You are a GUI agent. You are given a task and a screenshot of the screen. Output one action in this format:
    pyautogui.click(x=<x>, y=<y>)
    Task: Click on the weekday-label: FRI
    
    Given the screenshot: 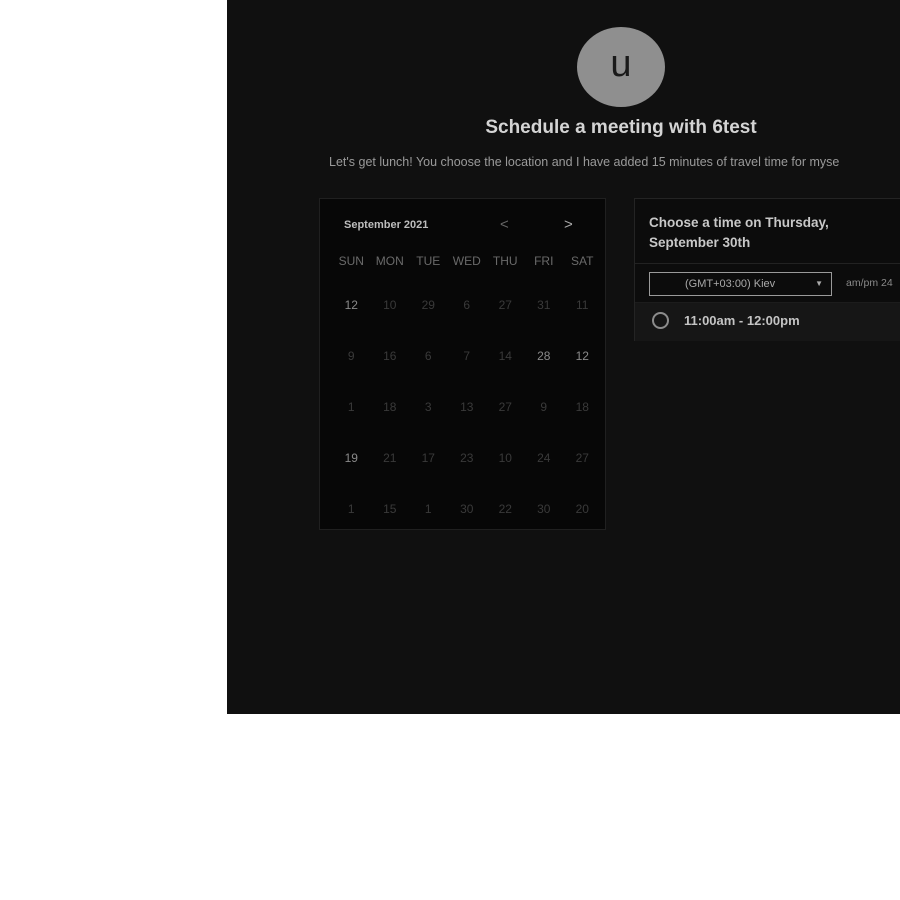 What is the action you would take?
    pyautogui.click(x=544, y=261)
    